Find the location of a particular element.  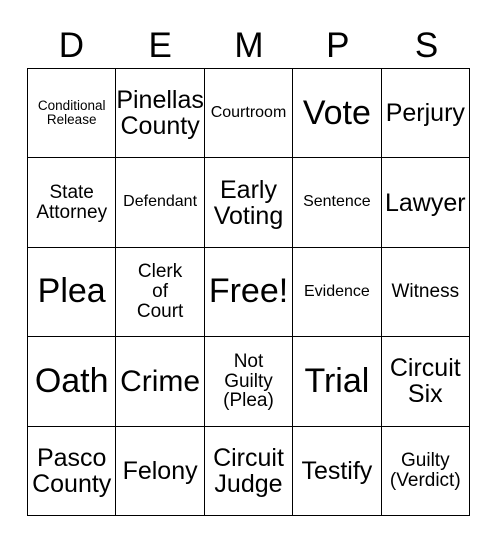

bingo-cell-text: Crime is located at coordinates (160, 381).